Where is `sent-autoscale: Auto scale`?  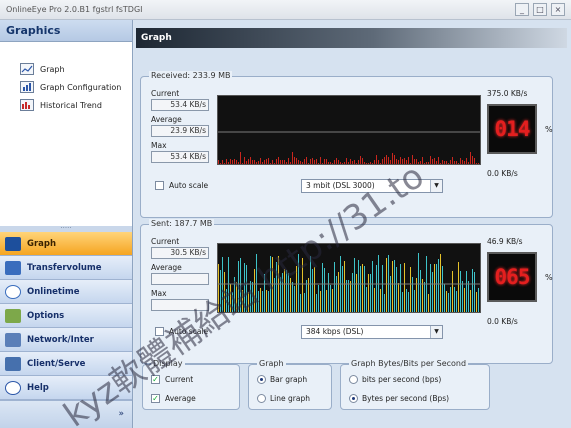 sent-autoscale: Auto scale is located at coordinates (181, 331).